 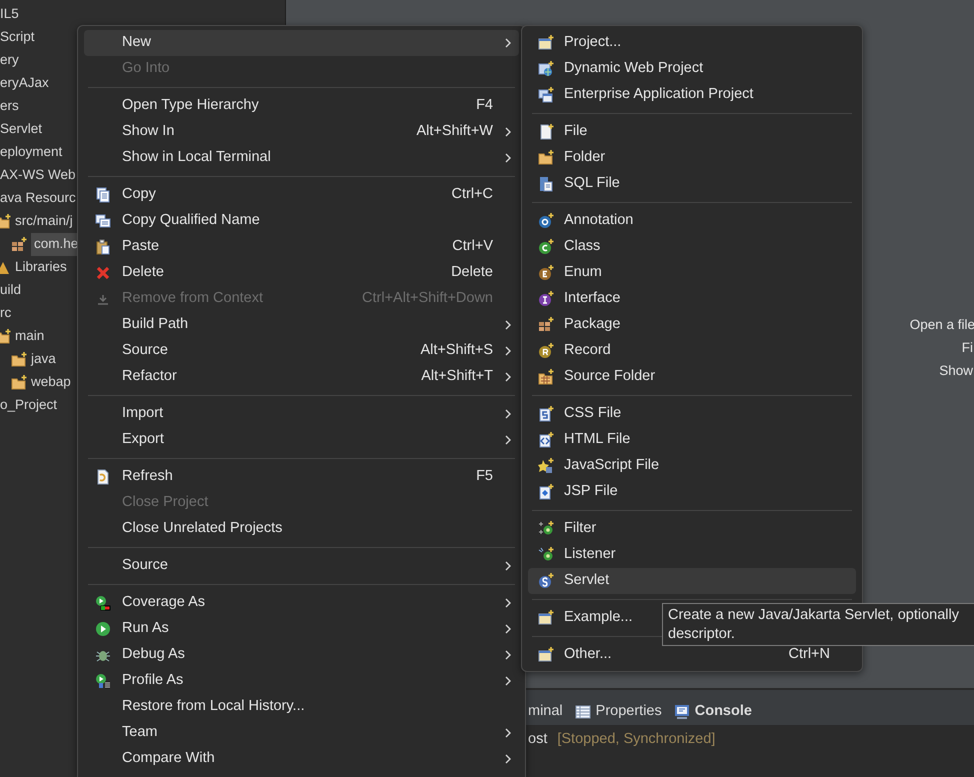 I want to click on menu-item: Source Folder, so click(x=692, y=377).